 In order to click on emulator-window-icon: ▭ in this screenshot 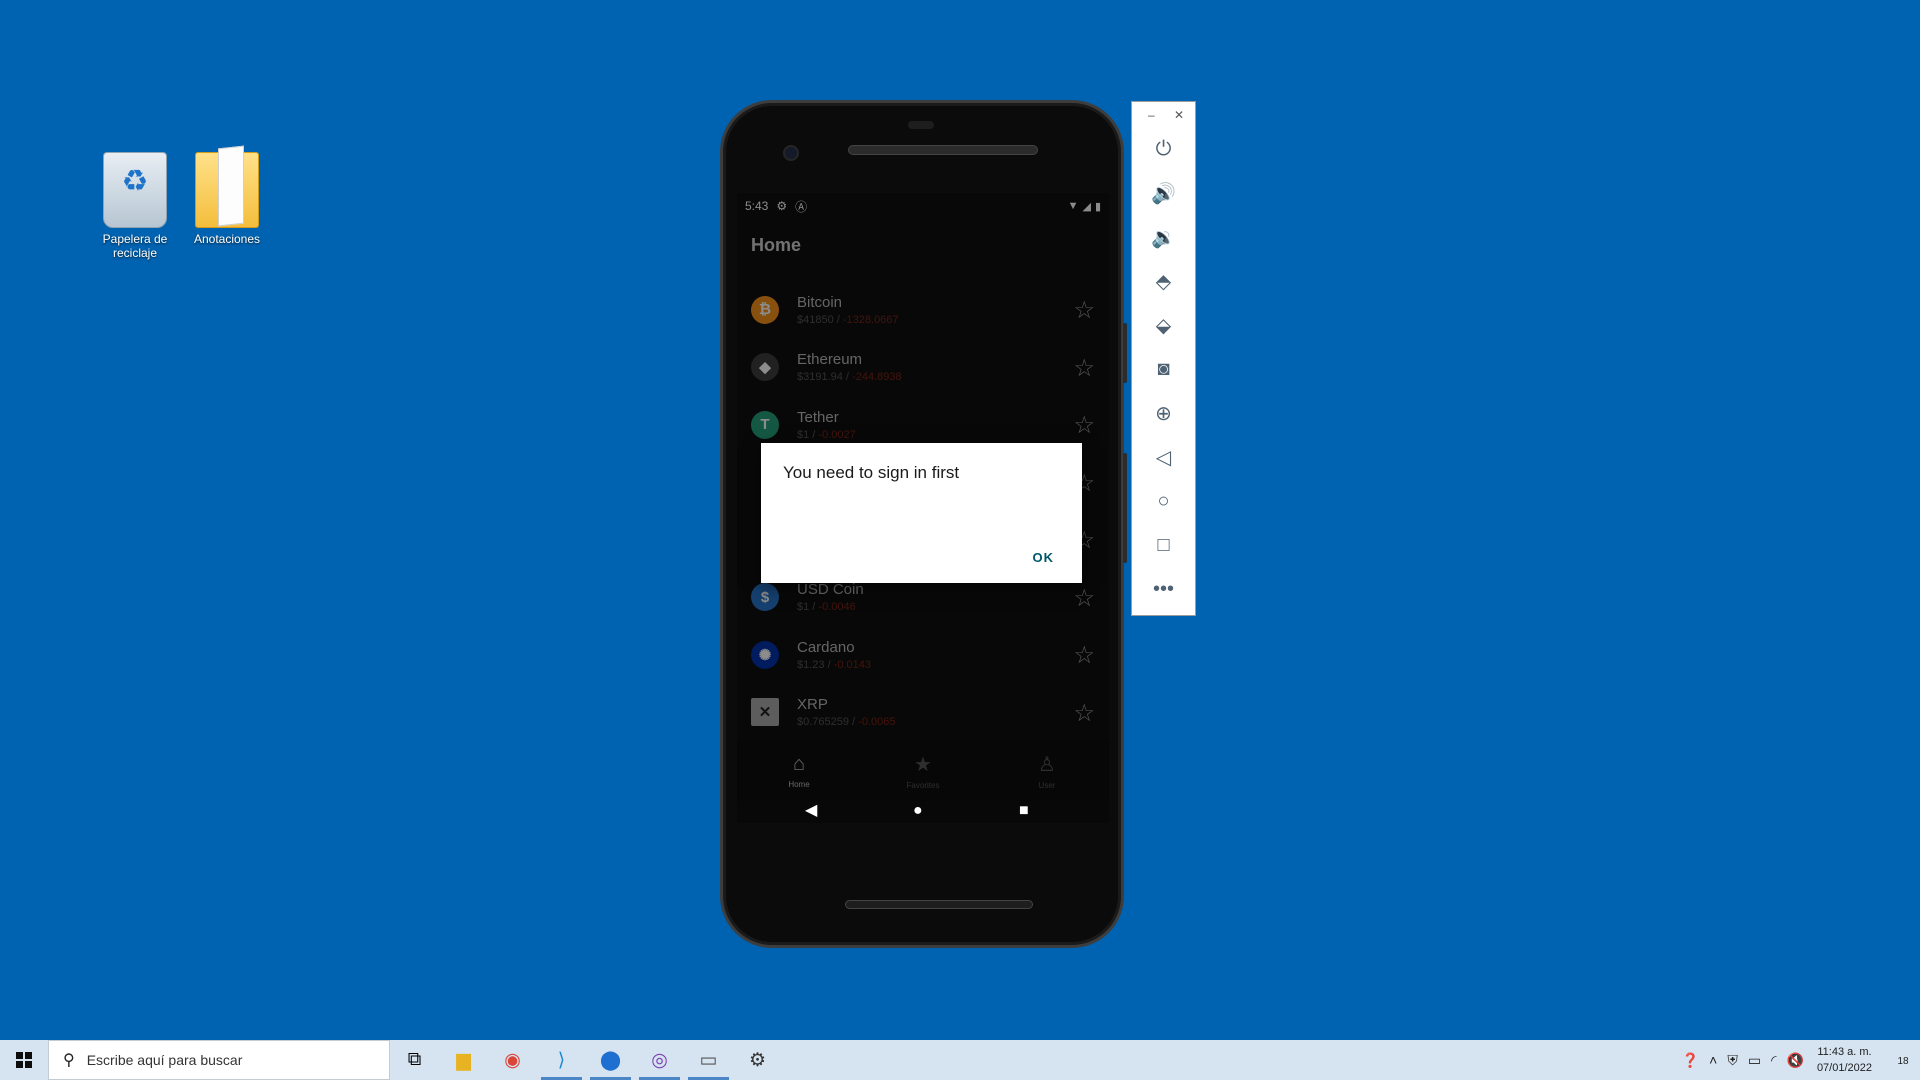, I will do `click(708, 1060)`.